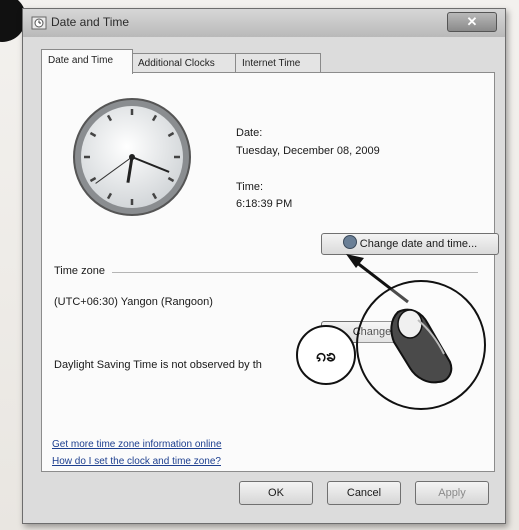  Describe the element at coordinates (132, 157) in the screenshot. I see `analog-clock` at that location.